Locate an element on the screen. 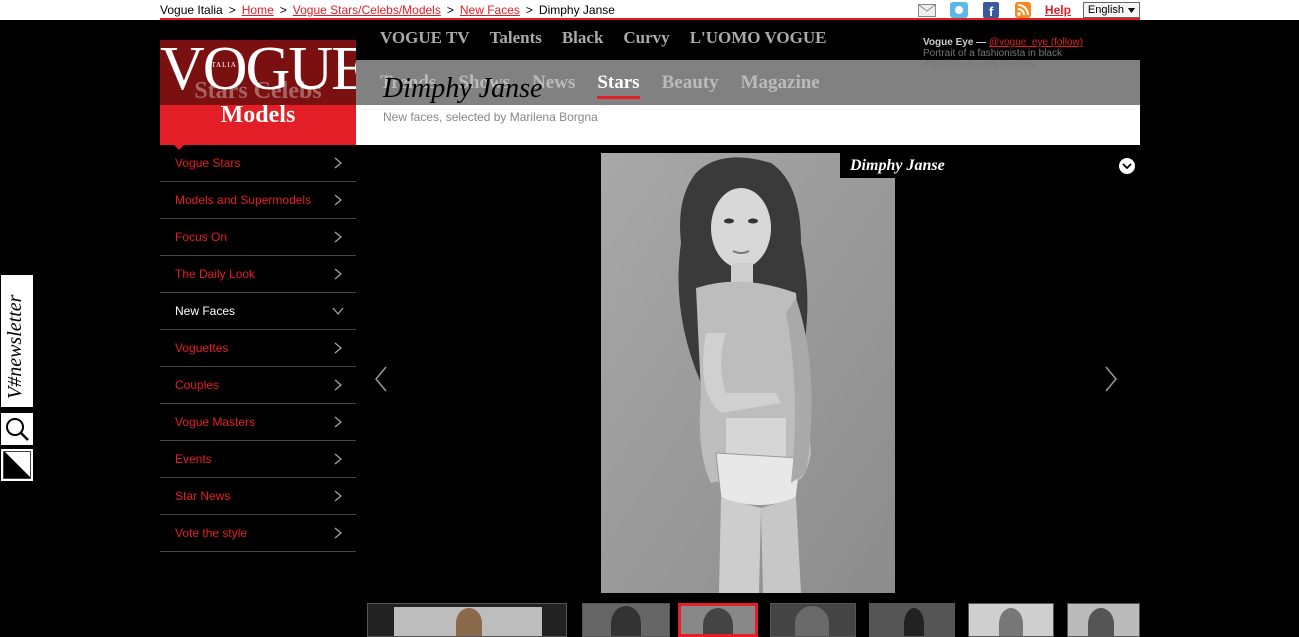 Image resolution: width=1299 pixels, height=637 pixels. photo-caption: Dimphy Janse is located at coordinates (990, 165).